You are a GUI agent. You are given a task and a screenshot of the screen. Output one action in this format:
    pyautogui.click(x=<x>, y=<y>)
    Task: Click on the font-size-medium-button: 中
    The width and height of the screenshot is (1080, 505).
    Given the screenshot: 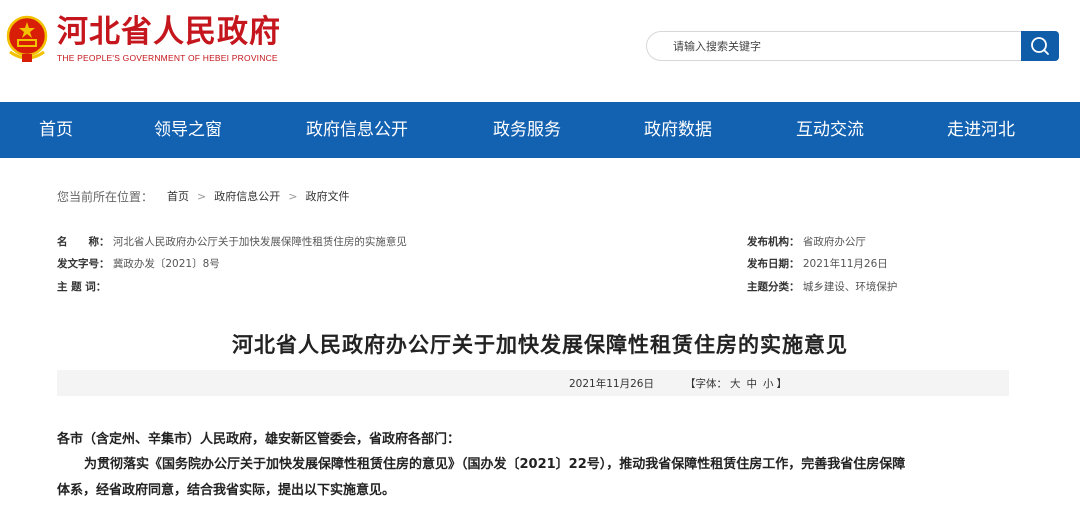 What is the action you would take?
    pyautogui.click(x=752, y=384)
    